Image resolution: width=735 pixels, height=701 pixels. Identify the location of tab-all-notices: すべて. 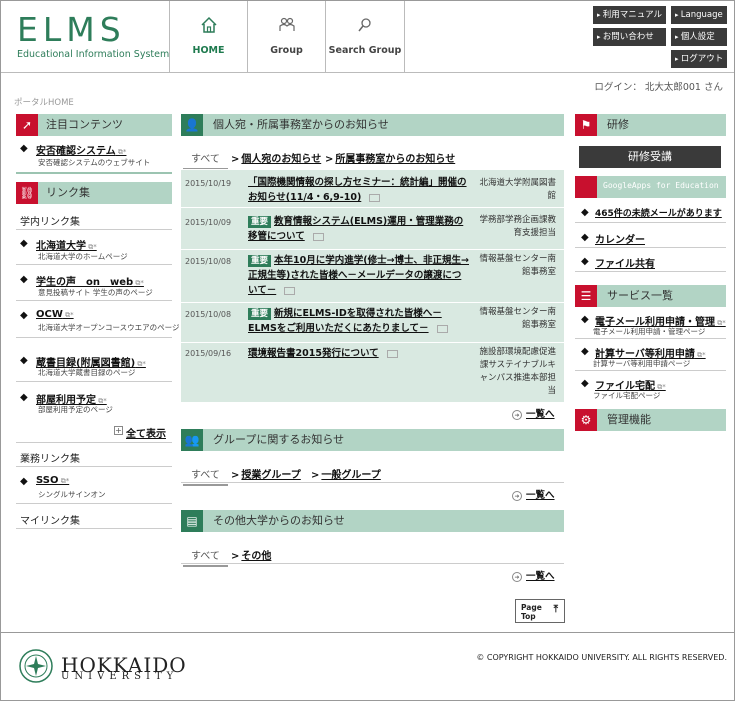
(205, 160).